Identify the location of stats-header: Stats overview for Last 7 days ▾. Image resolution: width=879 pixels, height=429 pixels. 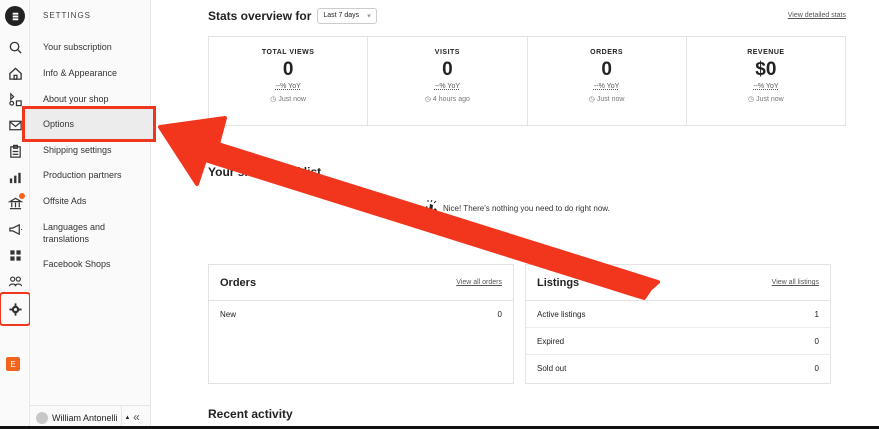
(292, 16).